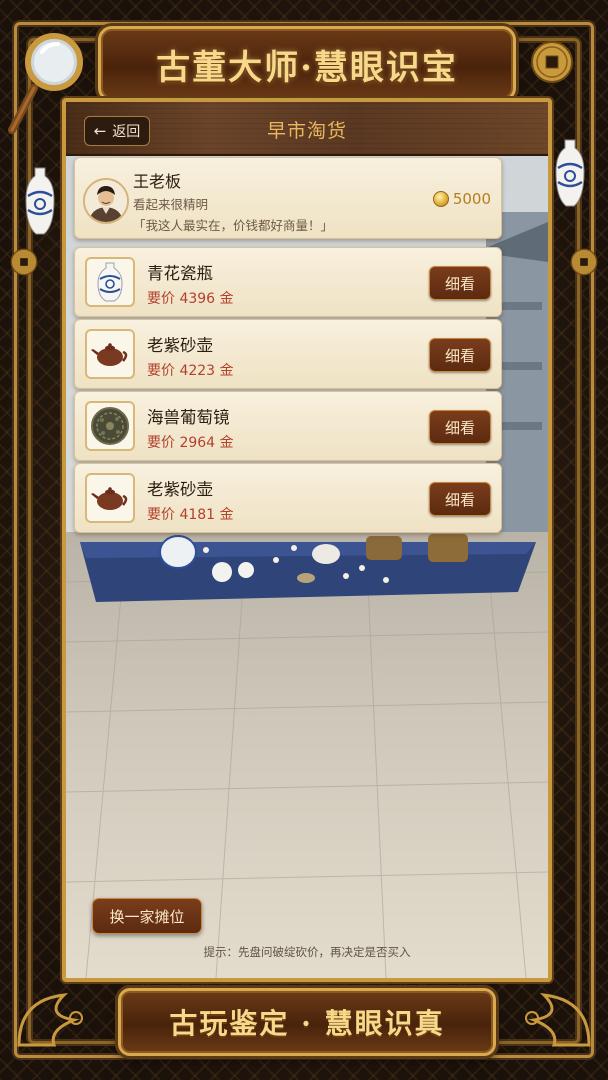  What do you see at coordinates (171, 204) in the screenshot?
I see `merchant-description: 看起来很精明` at bounding box center [171, 204].